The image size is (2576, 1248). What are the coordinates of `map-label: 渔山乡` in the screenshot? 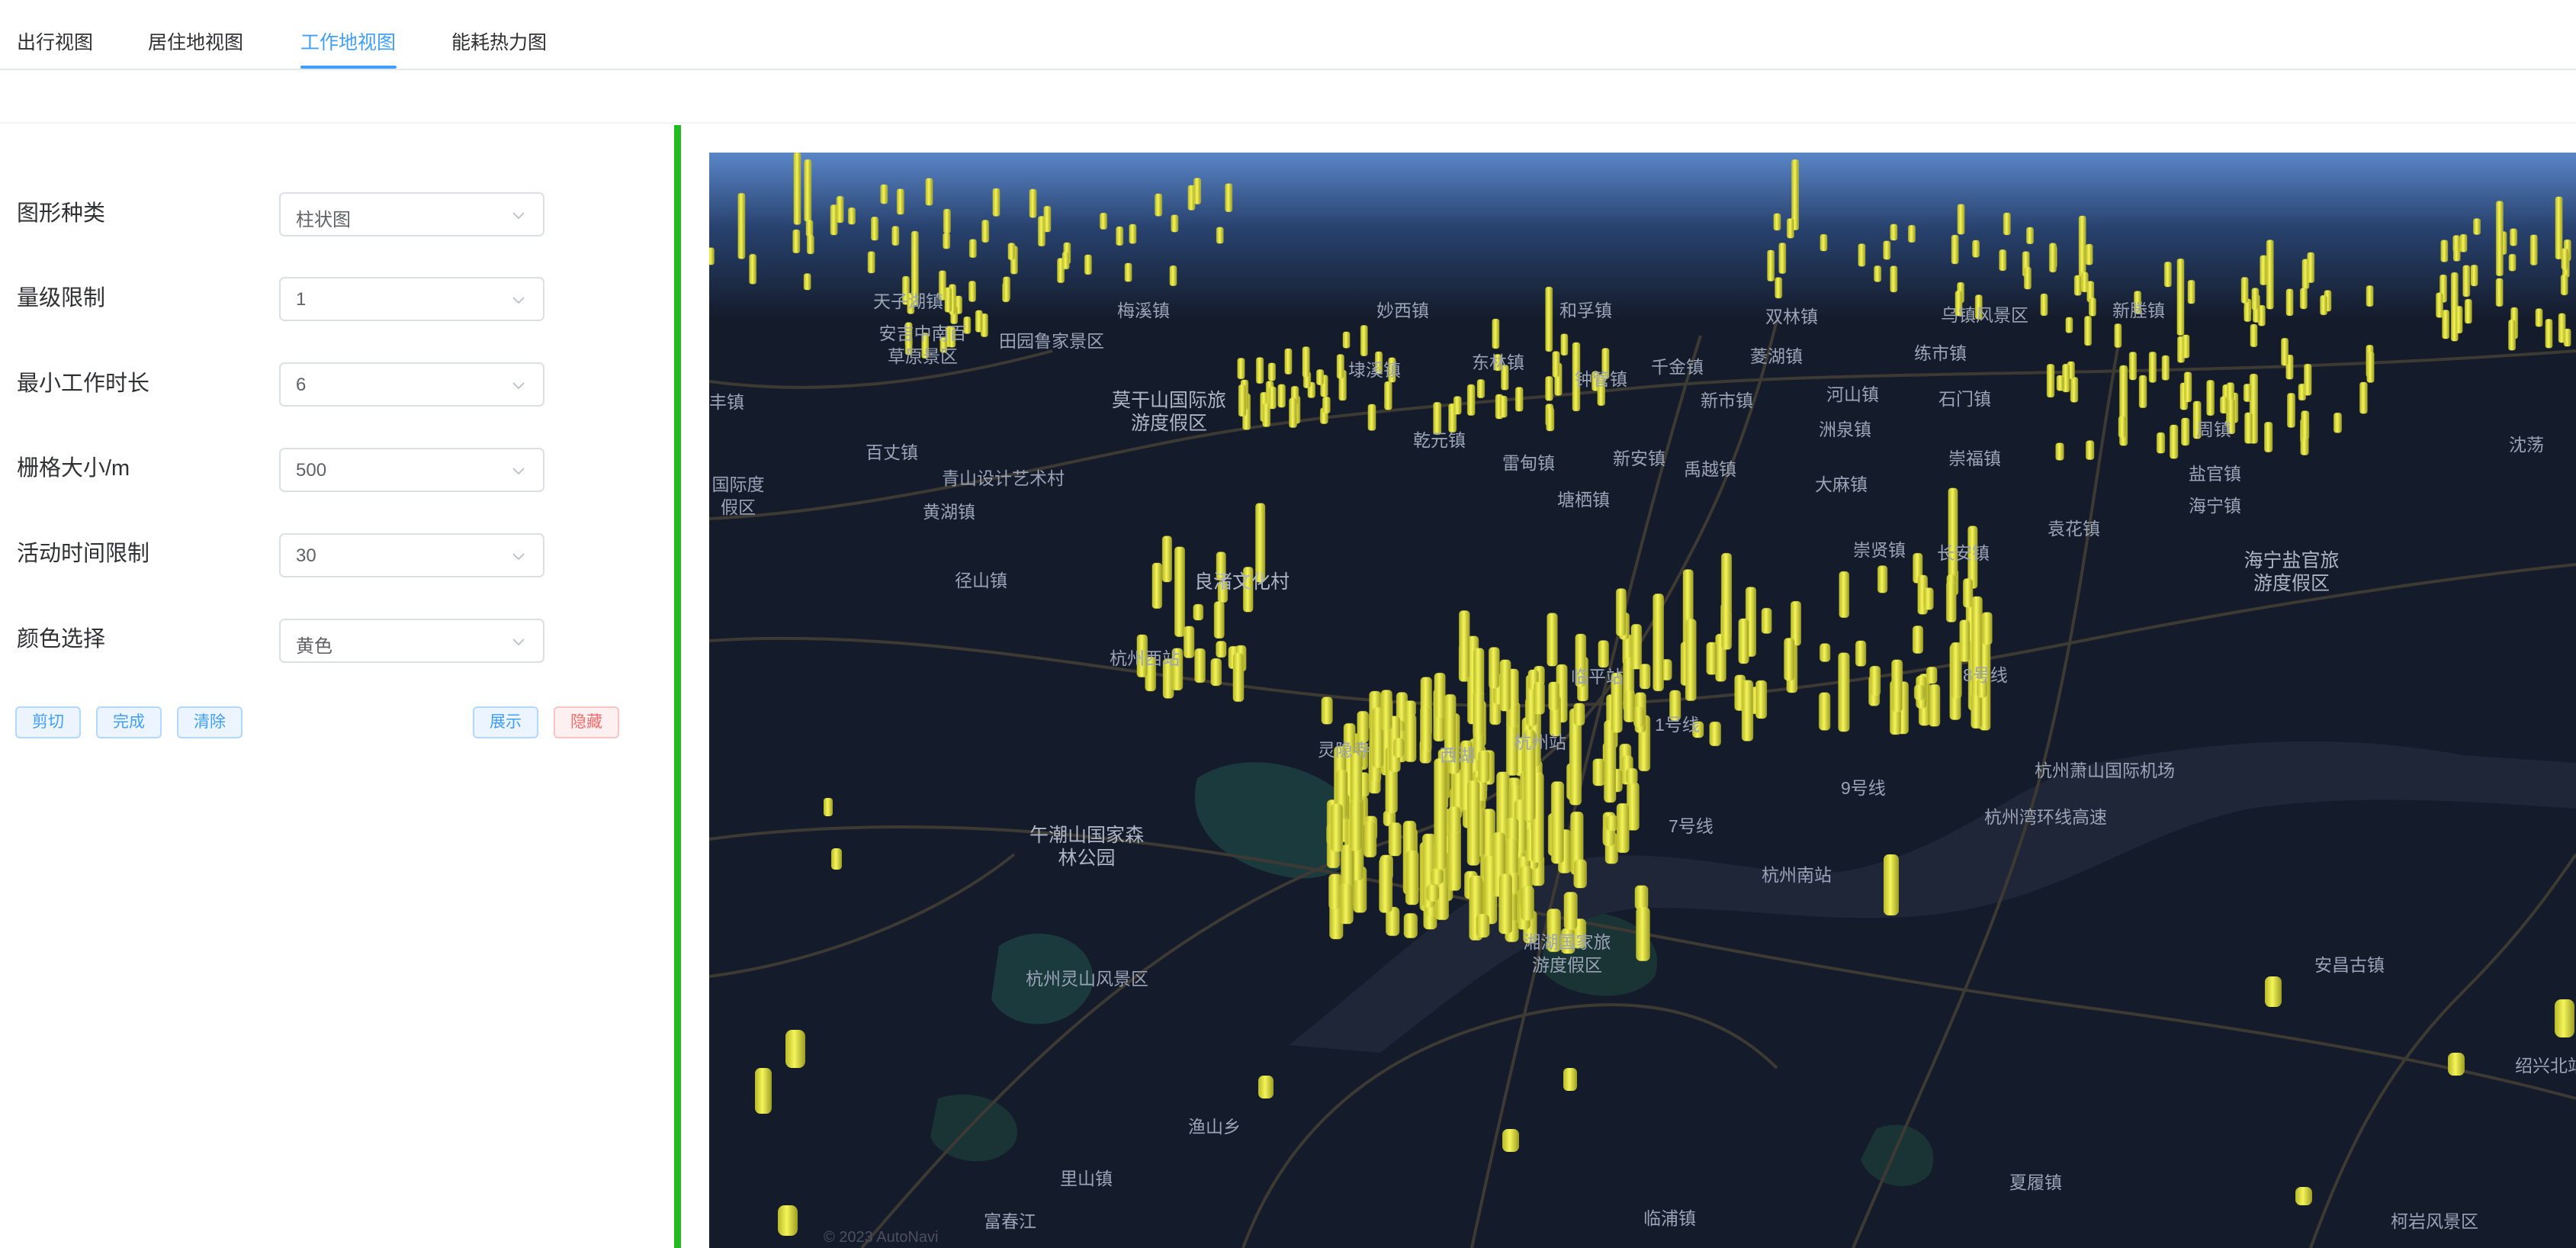 It's located at (1214, 1127).